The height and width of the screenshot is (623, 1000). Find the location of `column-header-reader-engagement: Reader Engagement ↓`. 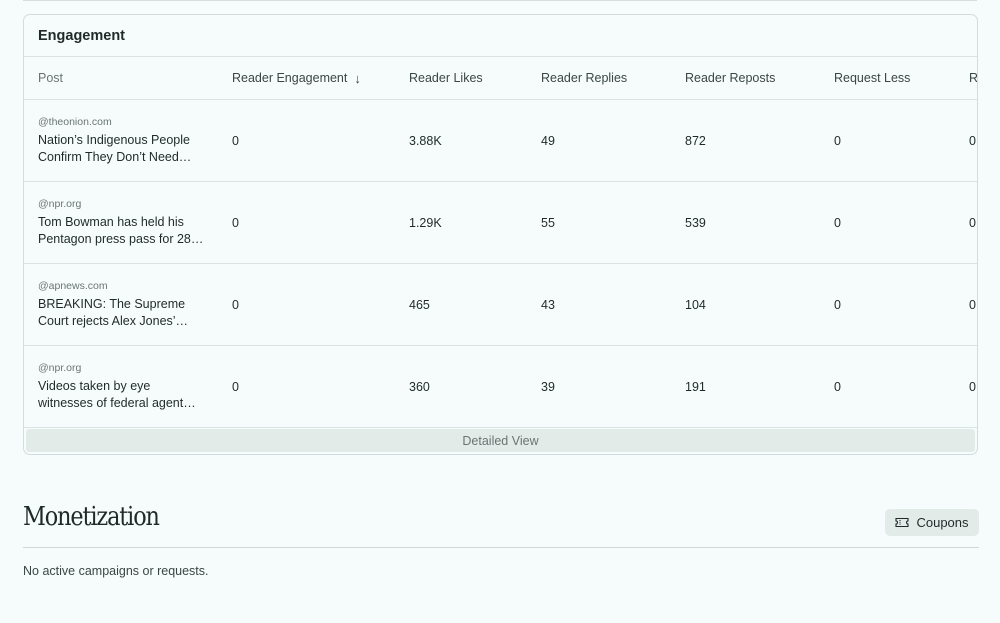

column-header-reader-engagement: Reader Engagement ↓ is located at coordinates (296, 78).